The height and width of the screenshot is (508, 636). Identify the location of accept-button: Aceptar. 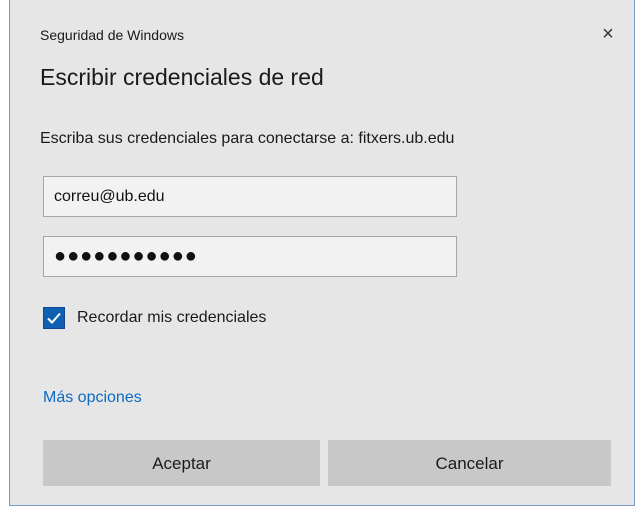
(181, 463).